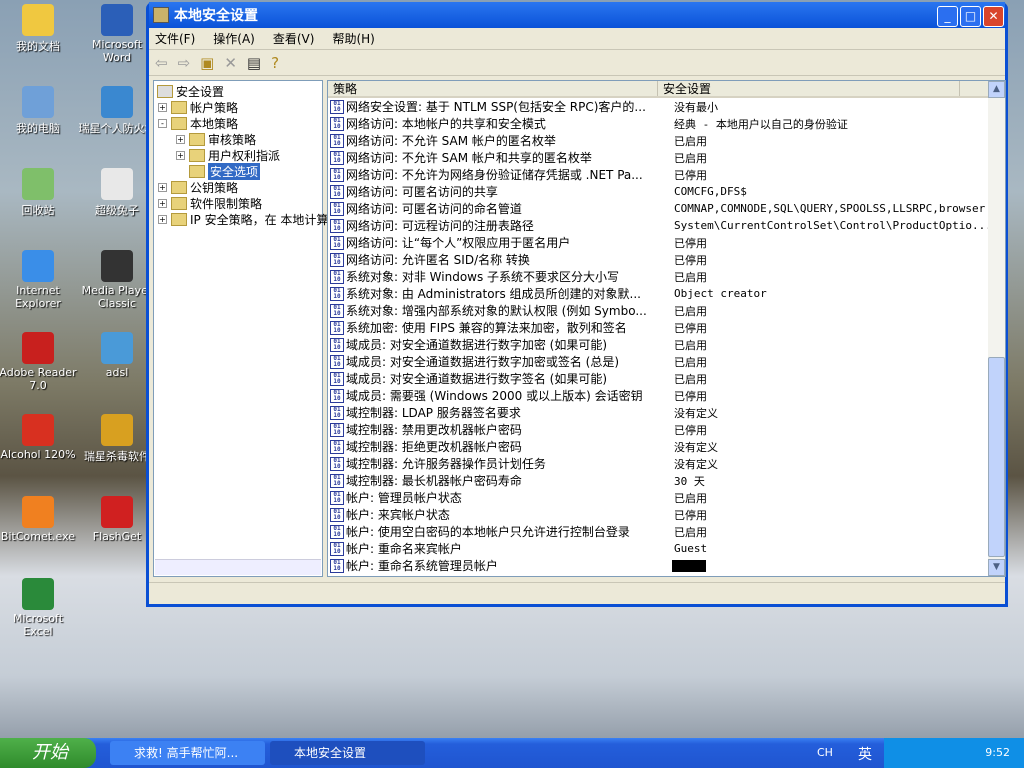 This screenshot has width=1024, height=768. I want to click on tree-node: + 软件限制策略, so click(210, 203).